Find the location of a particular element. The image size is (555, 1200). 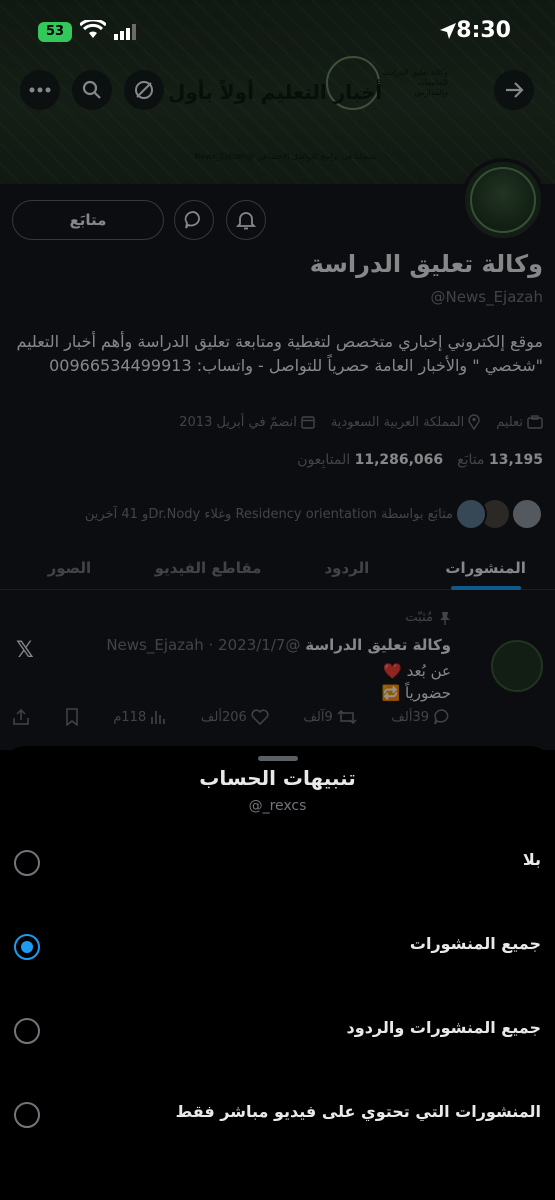

message-button is located at coordinates (194, 220).